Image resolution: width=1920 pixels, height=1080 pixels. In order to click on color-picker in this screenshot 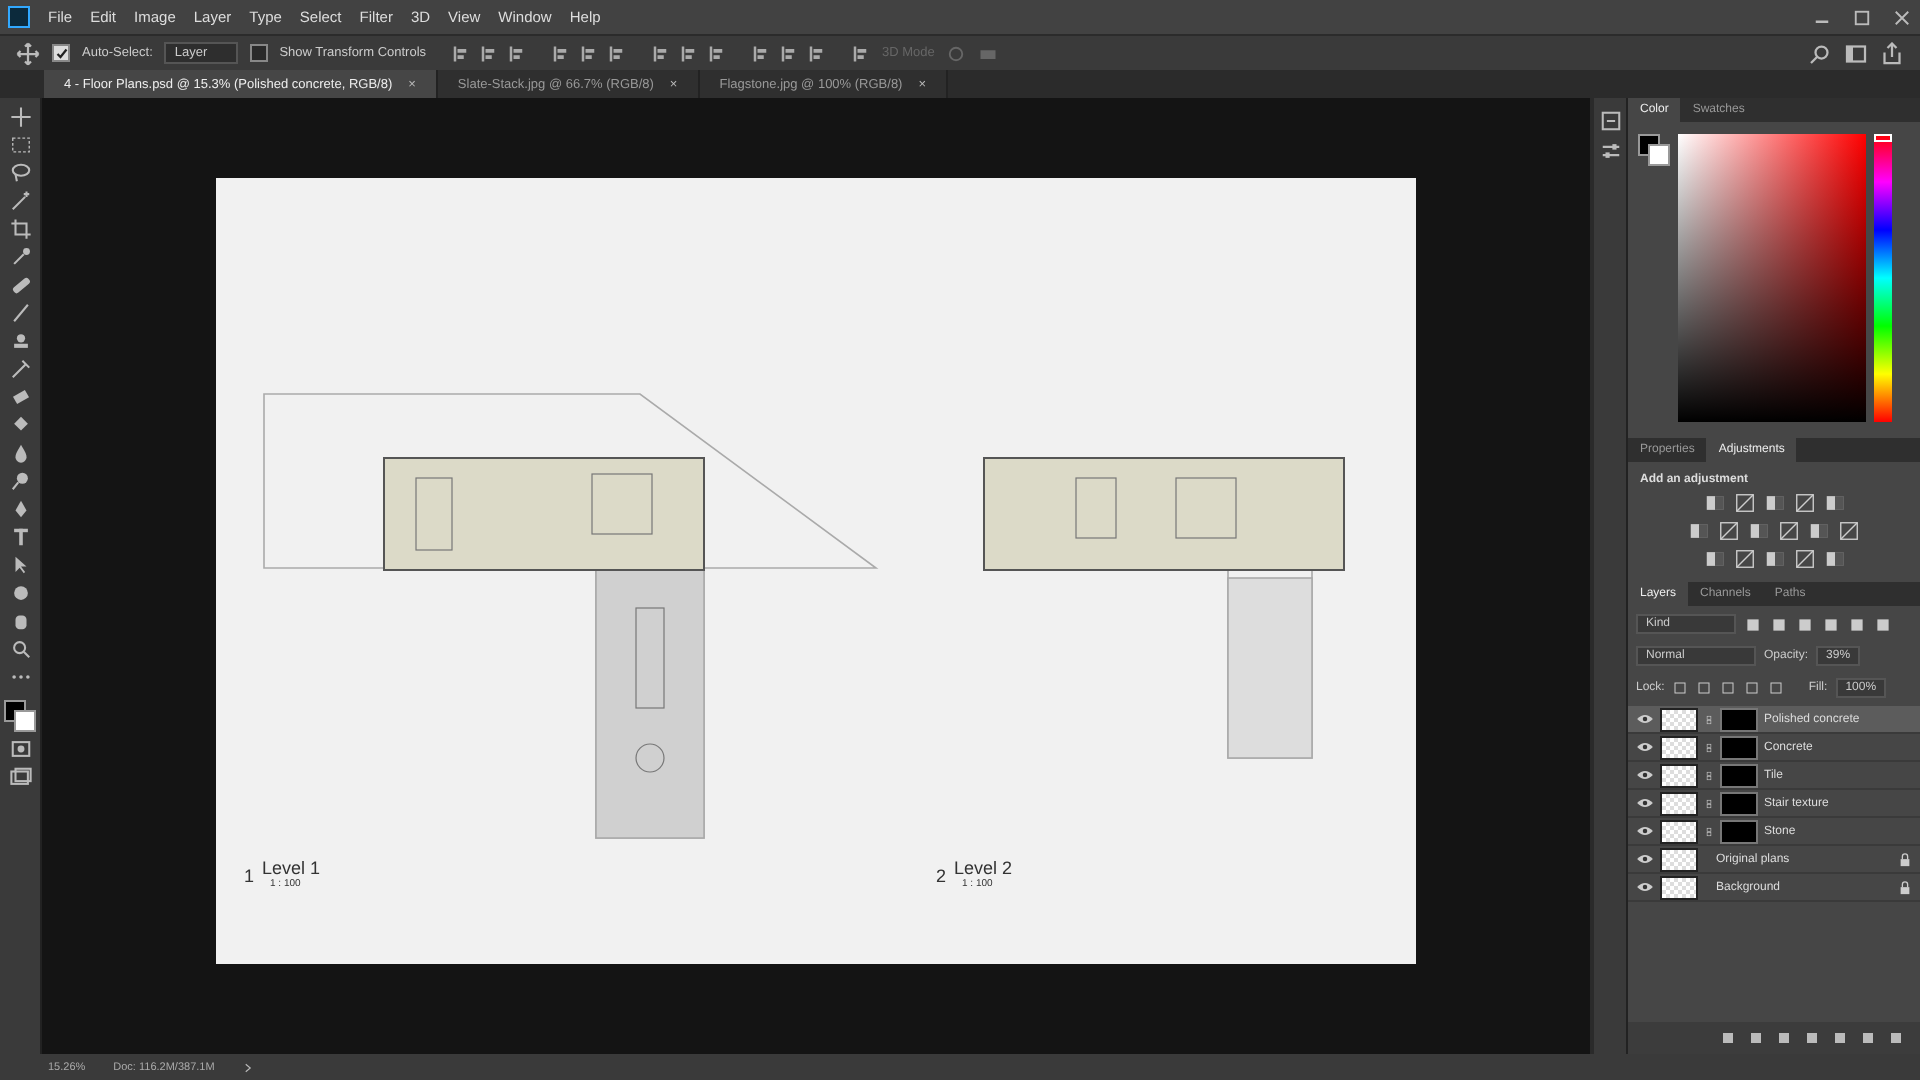, I will do `click(1772, 278)`.